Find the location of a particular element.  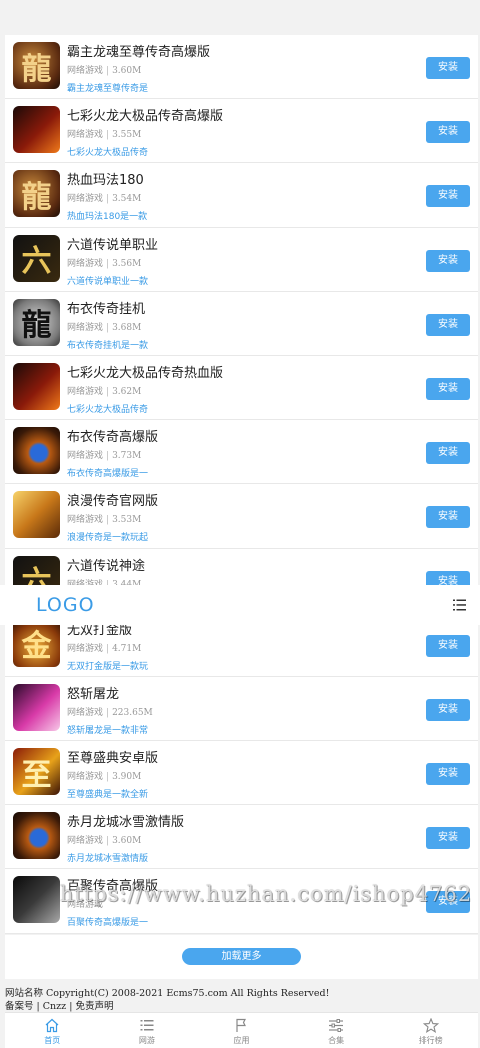

footer-link-disclaimer: 免责声明 is located at coordinates (94, 1006).